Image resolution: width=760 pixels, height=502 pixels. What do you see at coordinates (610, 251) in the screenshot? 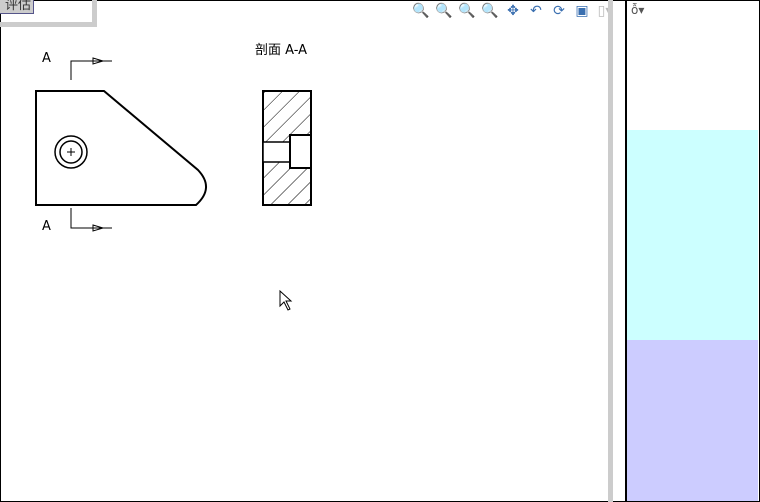
I see `vertical-scrollbar` at bounding box center [610, 251].